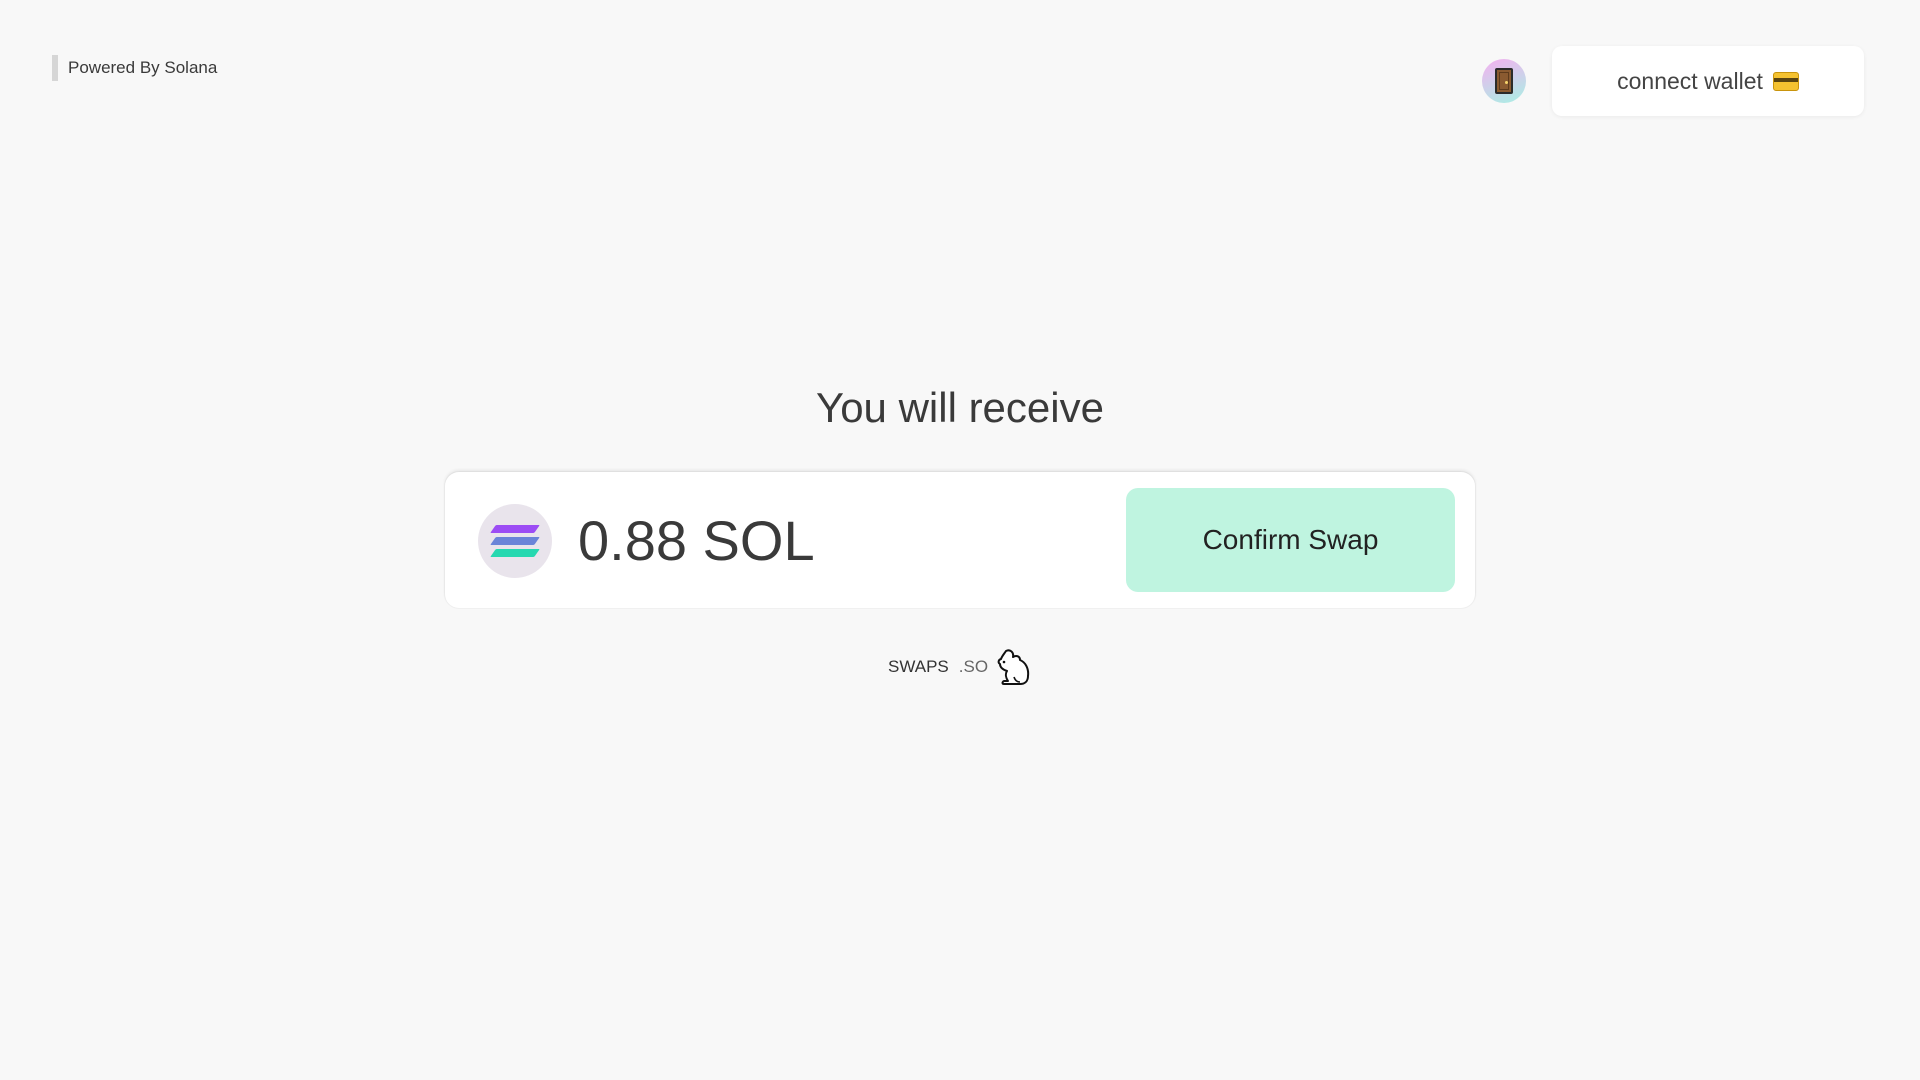 The height and width of the screenshot is (1080, 1920). I want to click on confirm-swap-button: Confirm Swap, so click(1290, 540).